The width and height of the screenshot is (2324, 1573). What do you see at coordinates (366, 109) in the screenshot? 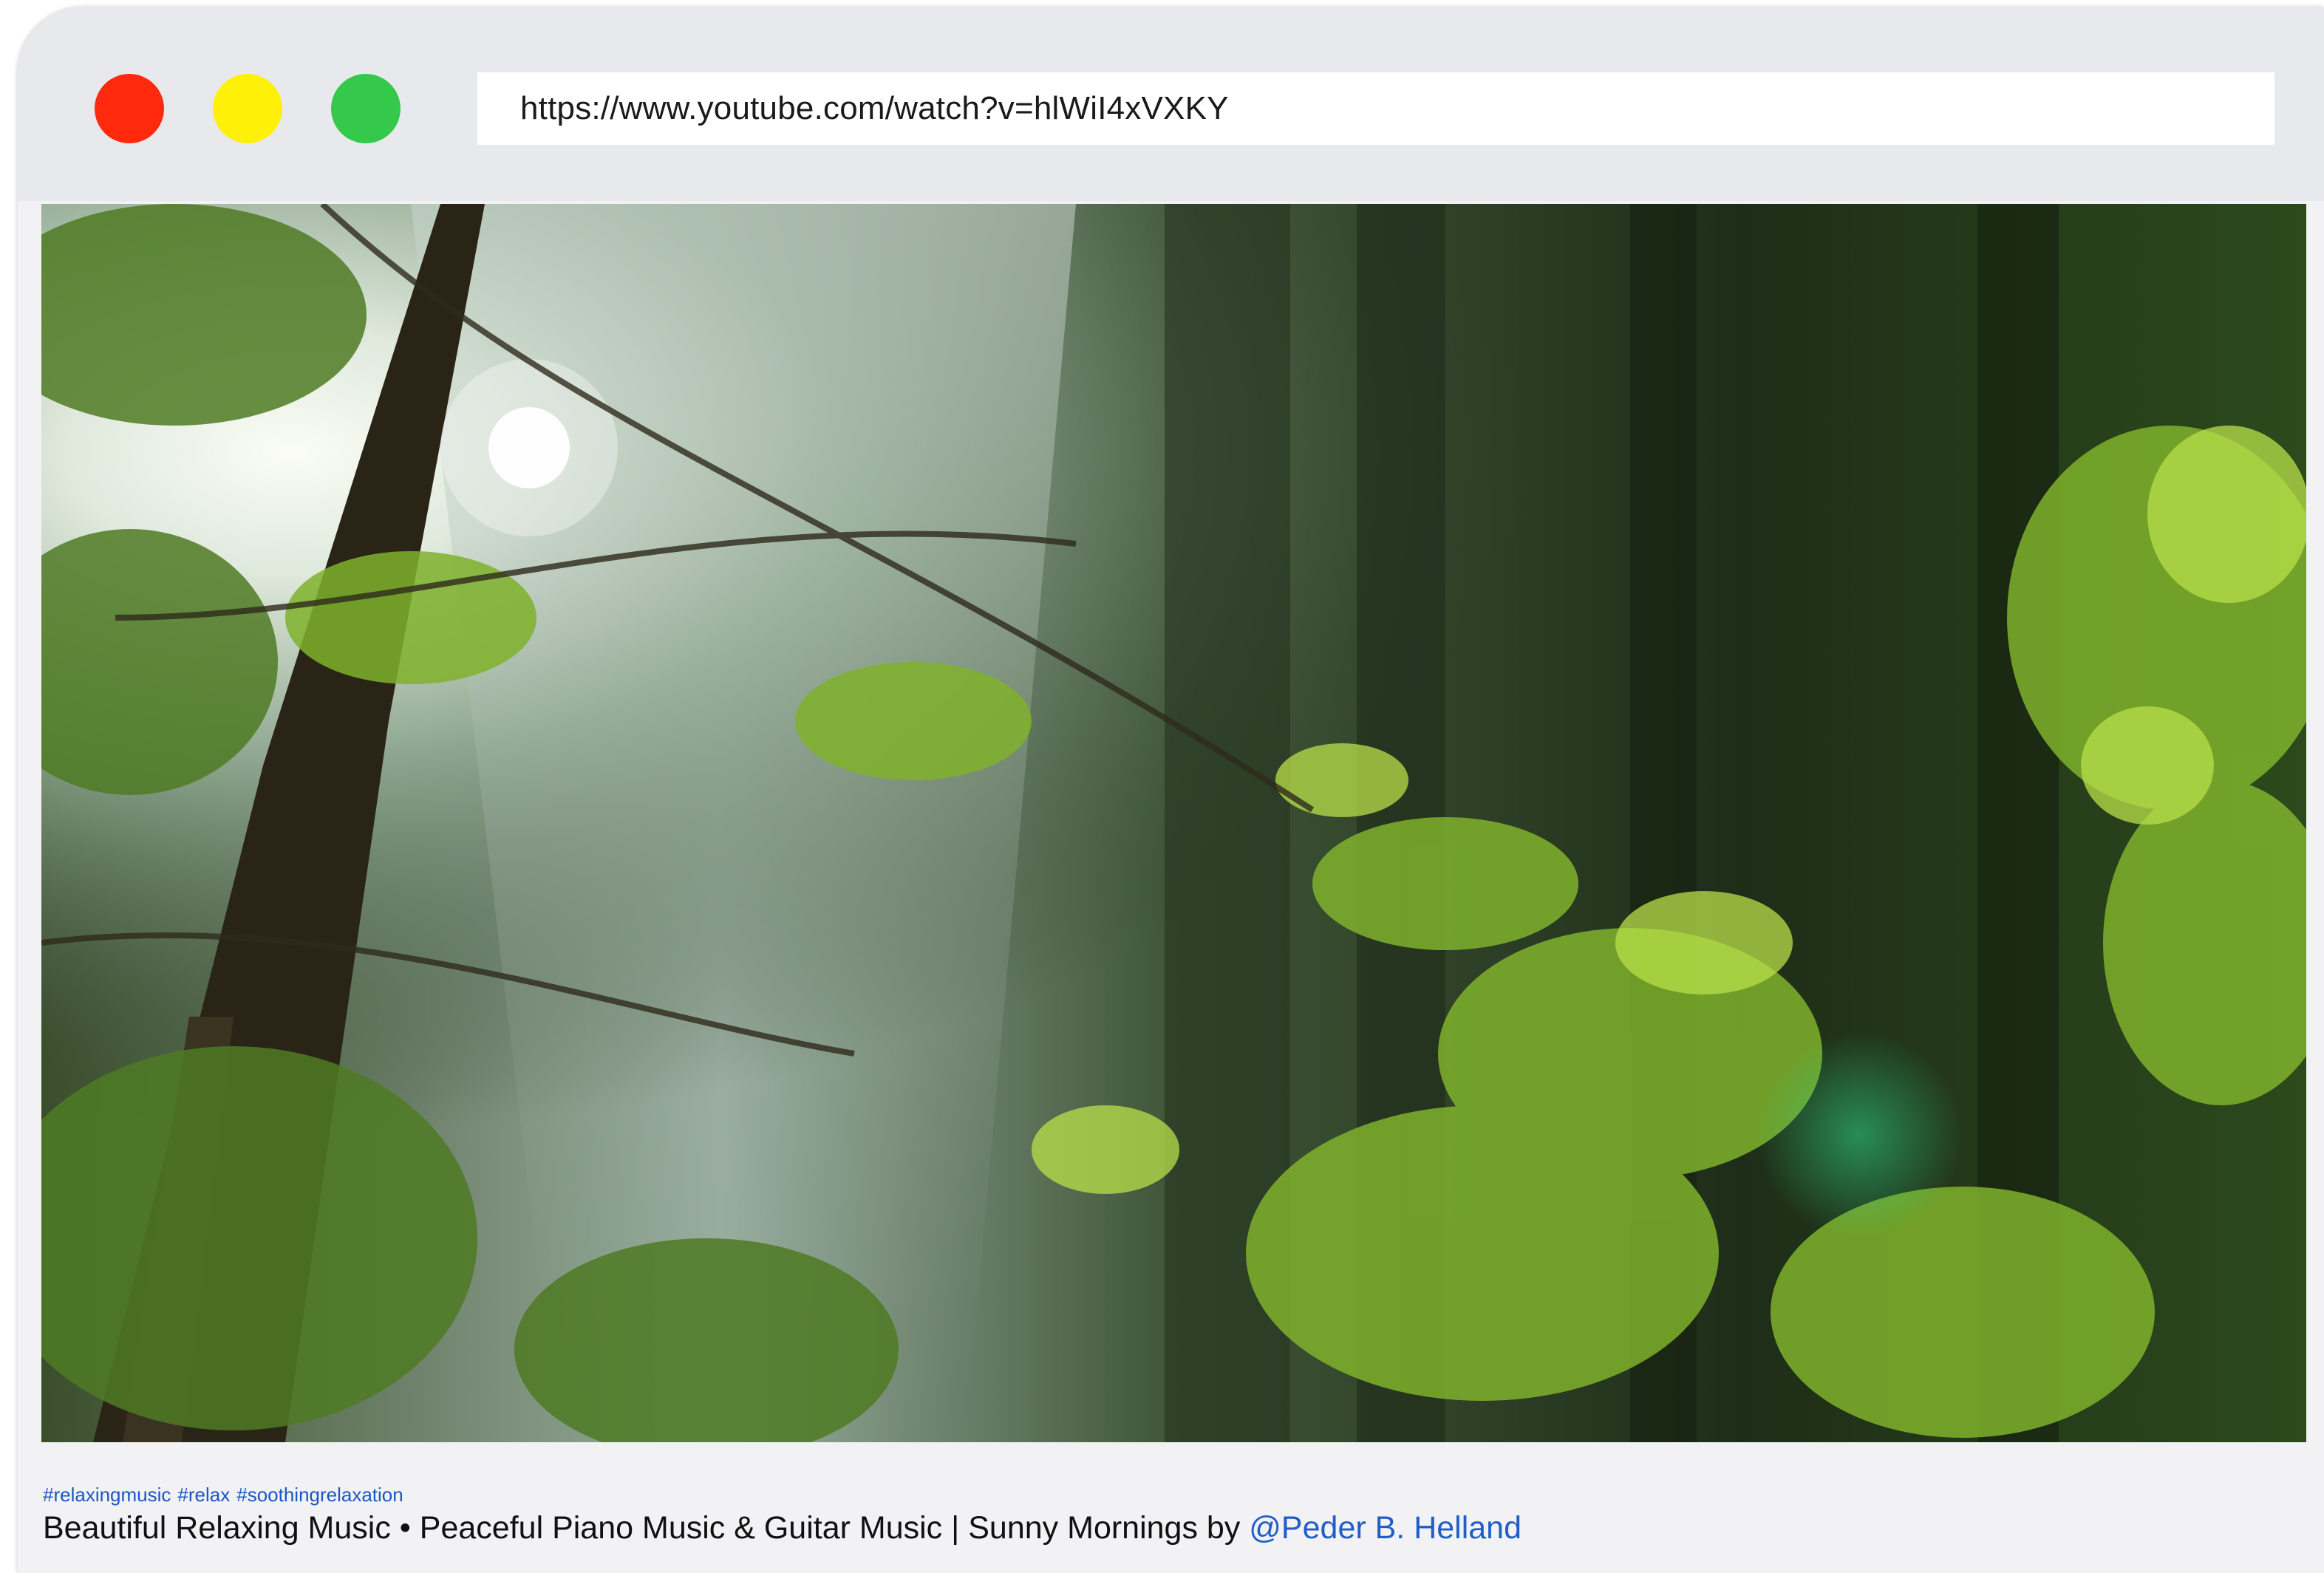
I see `zoom-window-button` at bounding box center [366, 109].